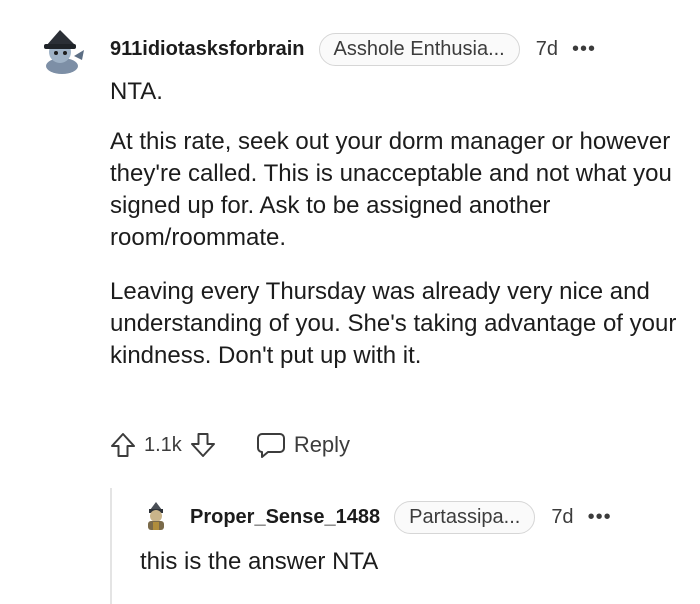 Image resolution: width=700 pixels, height=604 pixels. I want to click on reply-button: Reply, so click(303, 445).